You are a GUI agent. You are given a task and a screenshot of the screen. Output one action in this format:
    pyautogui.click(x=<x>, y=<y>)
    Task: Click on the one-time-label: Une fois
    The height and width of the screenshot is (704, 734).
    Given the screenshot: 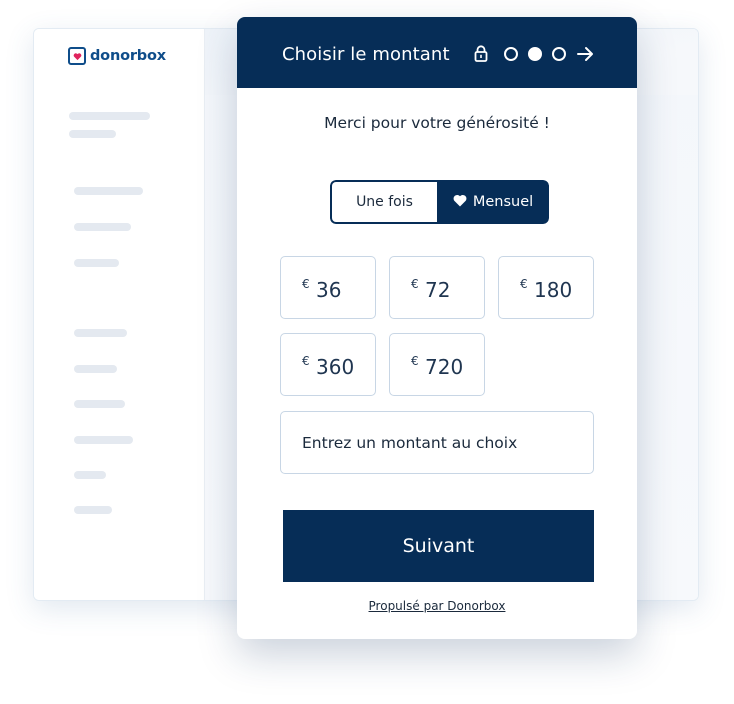 What is the action you would take?
    pyautogui.click(x=384, y=202)
    